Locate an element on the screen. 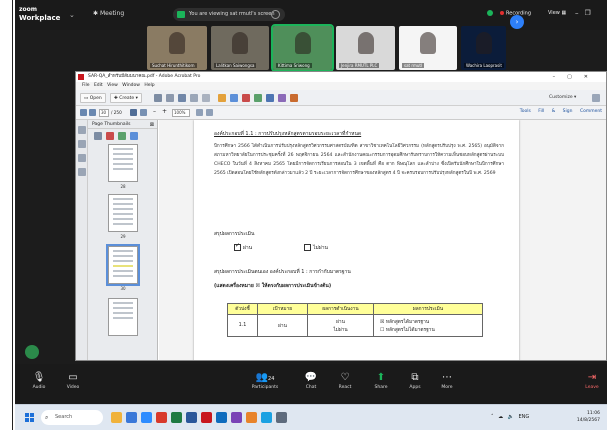 This screenshot has width=607, height=430. fit-page-icon is located at coordinates (199, 112).